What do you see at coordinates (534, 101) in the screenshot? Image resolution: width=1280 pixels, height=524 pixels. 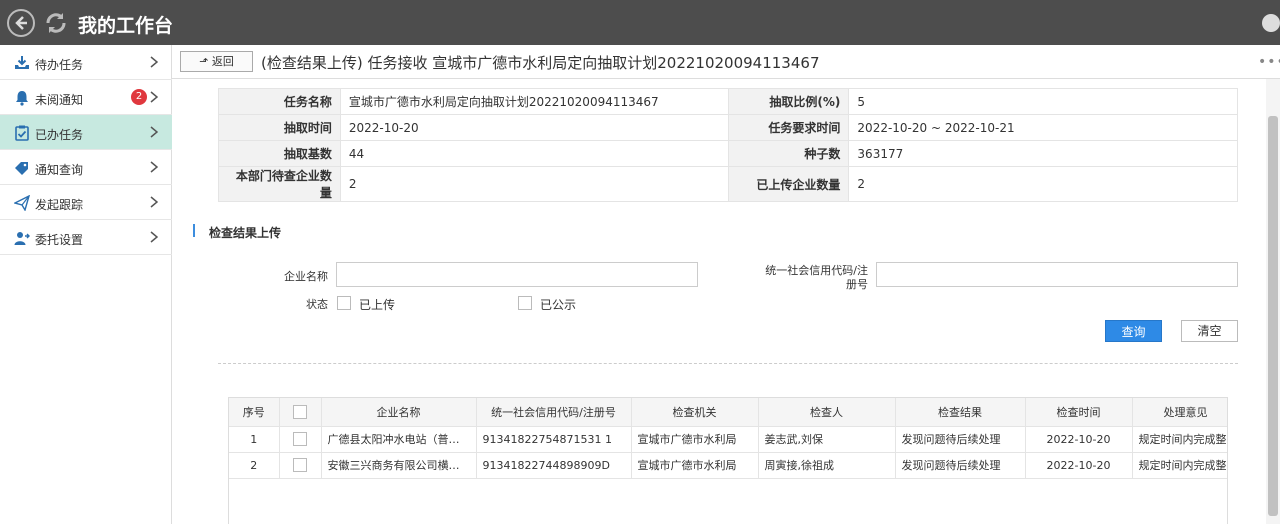 I see `task-name-value: 宣城市广德市水利局定向抽取计划20221020094113467` at bounding box center [534, 101].